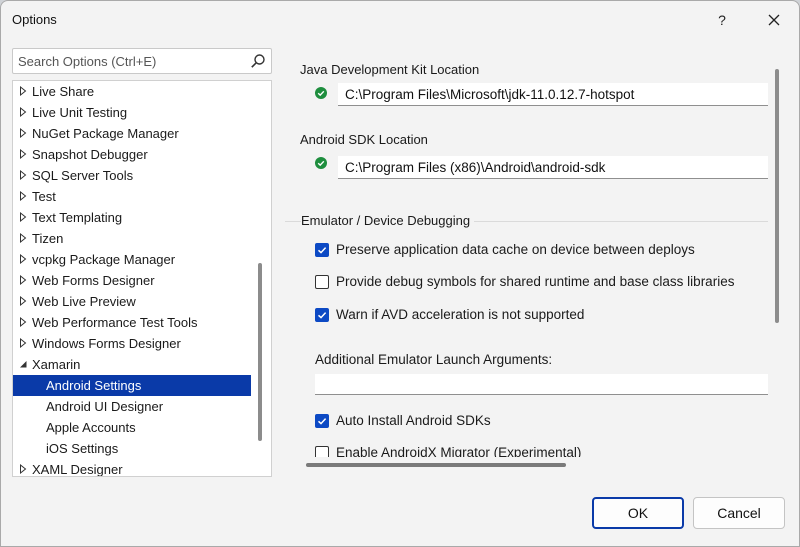 The image size is (800, 547). What do you see at coordinates (536, 459) in the screenshot?
I see `content-clip` at bounding box center [536, 459].